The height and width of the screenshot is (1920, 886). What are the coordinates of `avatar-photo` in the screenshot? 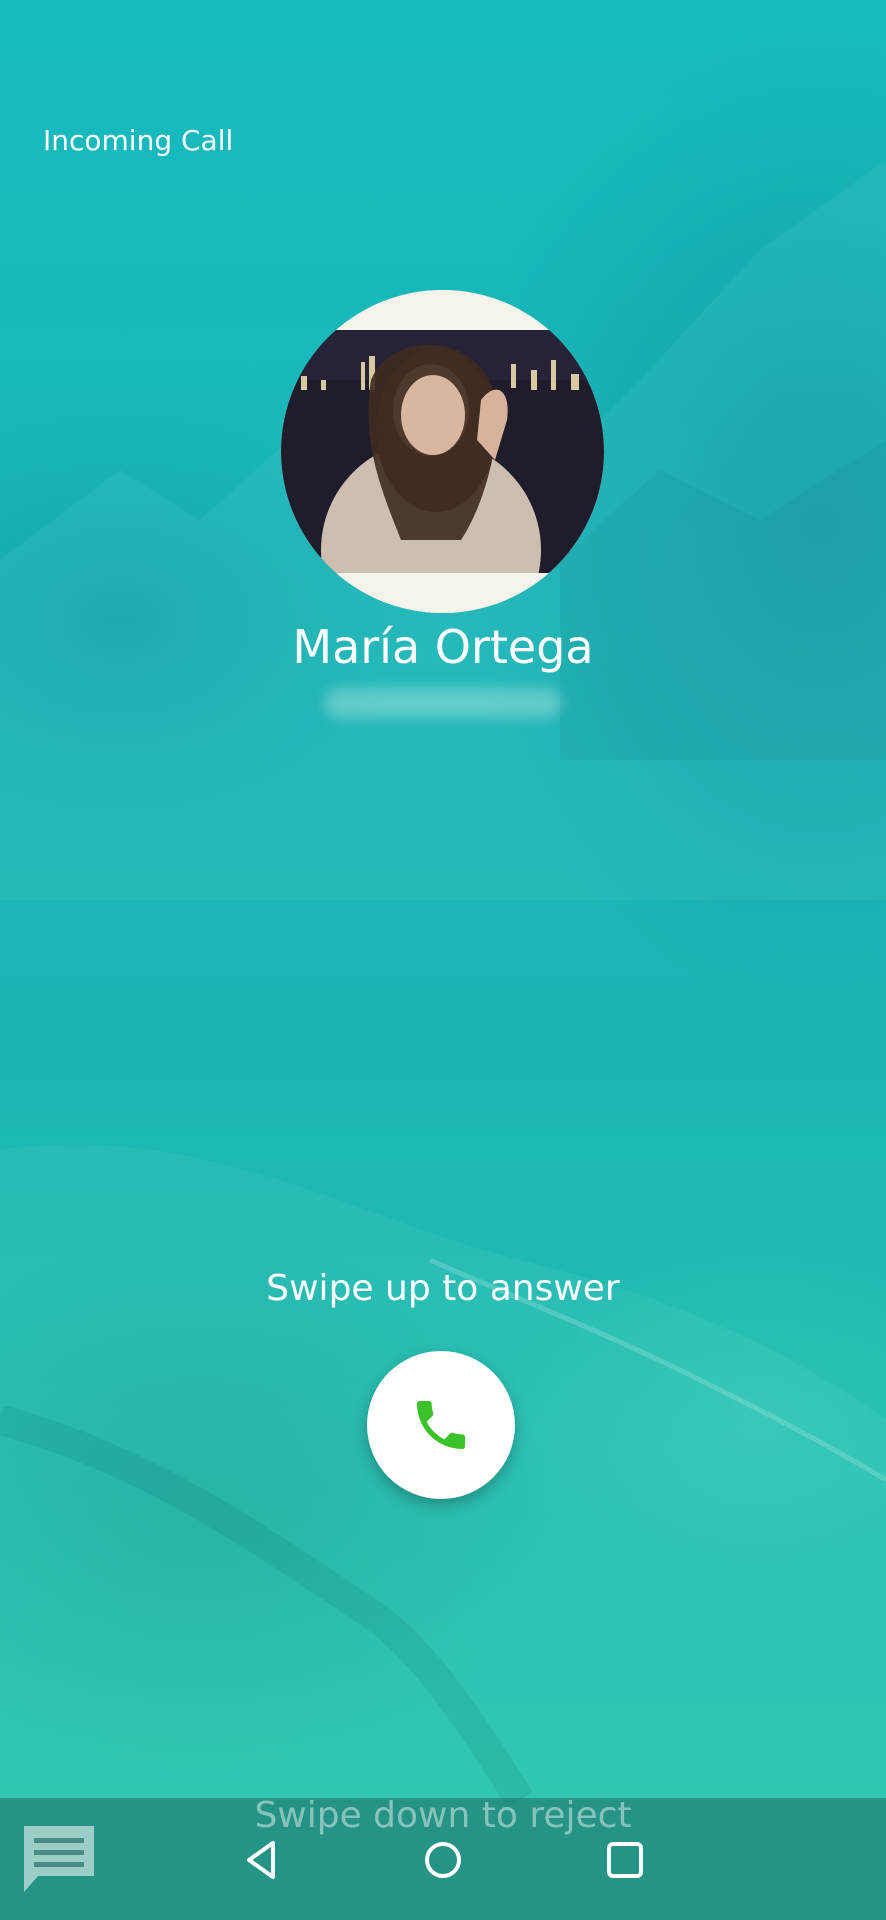 It's located at (442, 451).